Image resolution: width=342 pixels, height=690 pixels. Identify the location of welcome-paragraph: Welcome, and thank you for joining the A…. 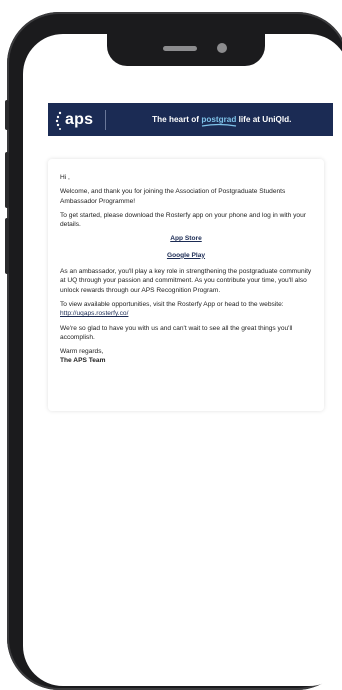
(173, 196).